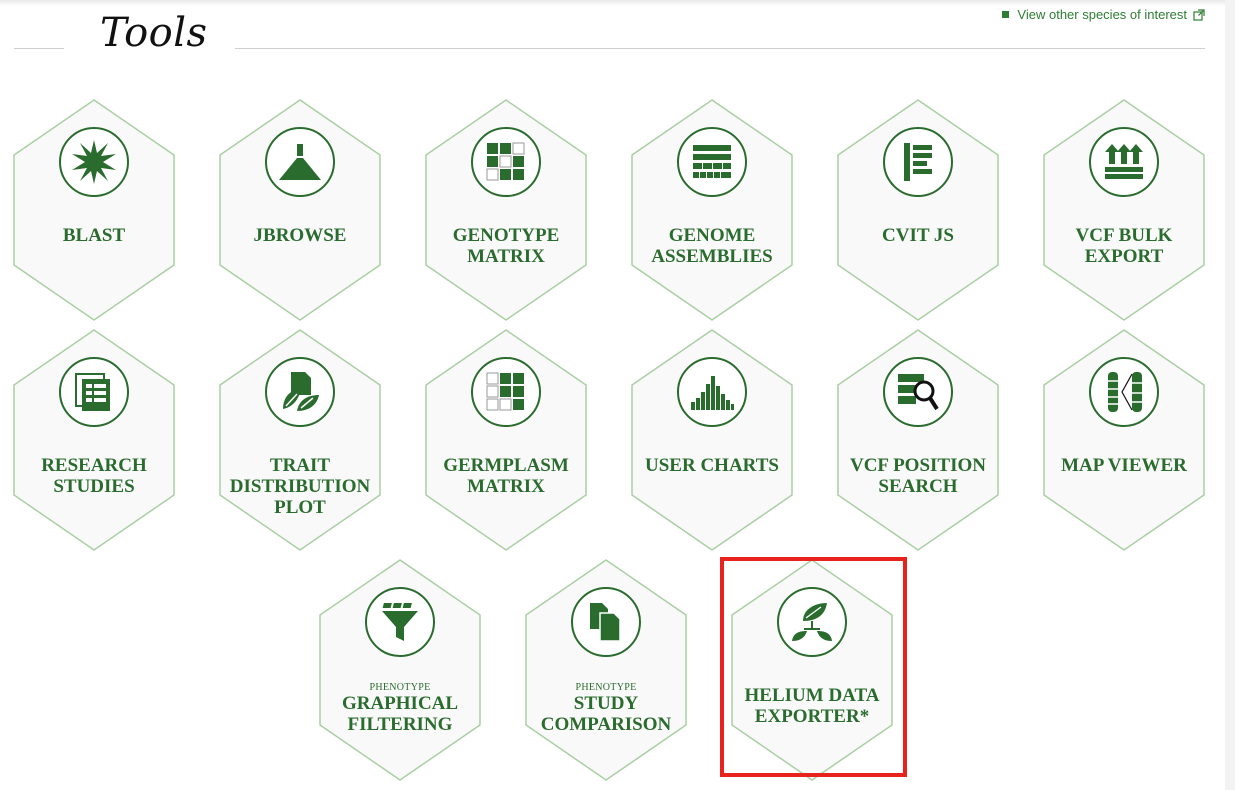 The image size is (1235, 790). What do you see at coordinates (300, 440) in the screenshot?
I see `tile-trait-distribution-plot: TRAIT DISTRIBUTION PLOT` at bounding box center [300, 440].